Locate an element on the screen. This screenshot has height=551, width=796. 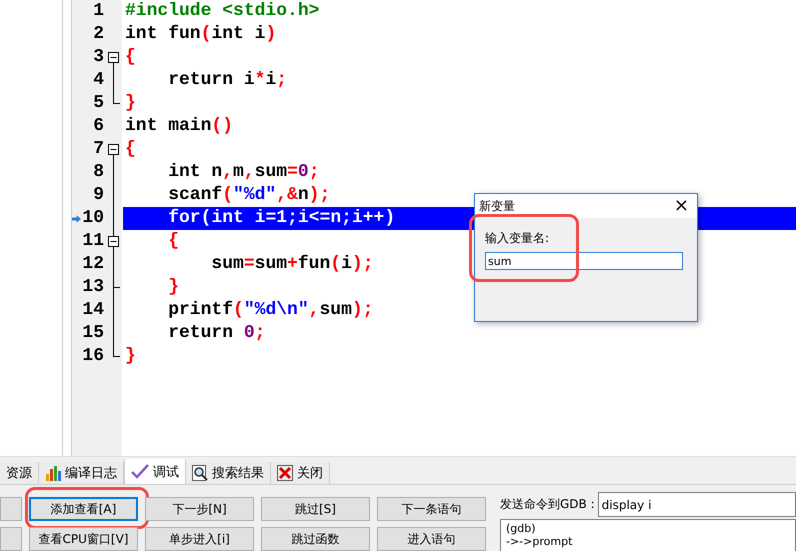
code-line: #include <stdio.h> is located at coordinates (222, 11).